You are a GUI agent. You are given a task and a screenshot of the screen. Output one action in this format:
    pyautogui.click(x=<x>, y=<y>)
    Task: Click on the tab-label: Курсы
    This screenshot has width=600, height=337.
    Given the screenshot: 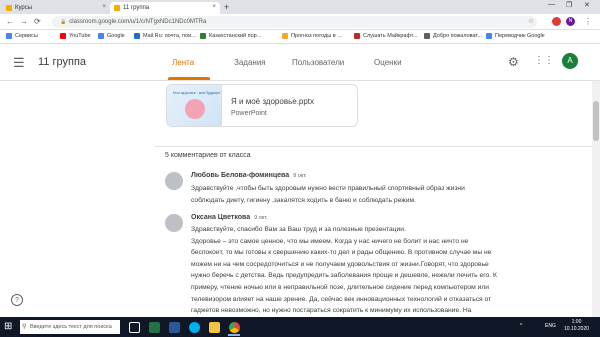 What is the action you would take?
    pyautogui.click(x=24, y=8)
    